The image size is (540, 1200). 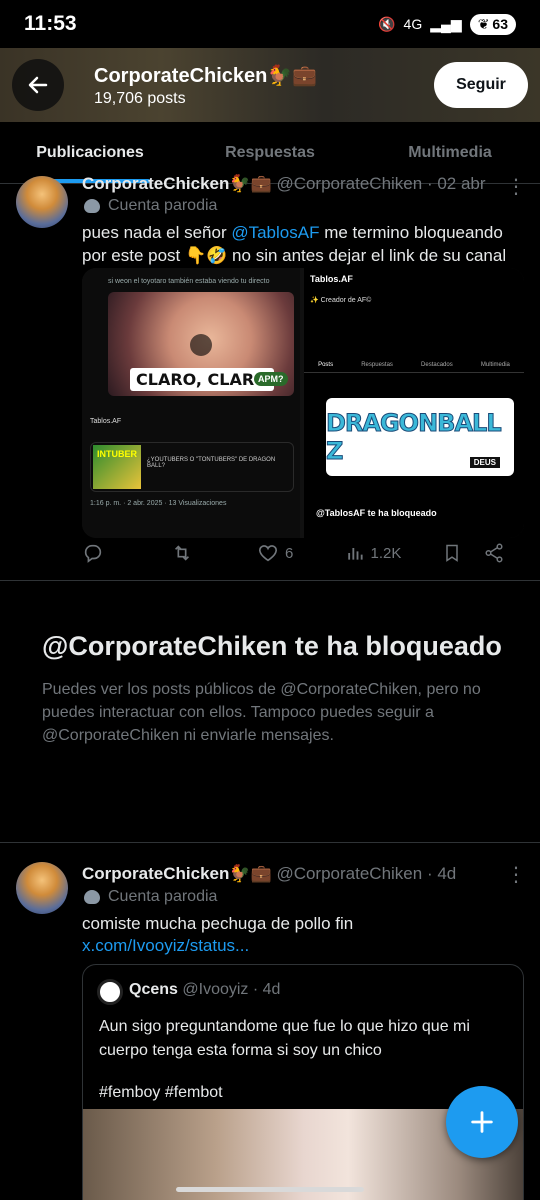 What do you see at coordinates (387, 23) in the screenshot?
I see `mute-icon: 🔇` at bounding box center [387, 23].